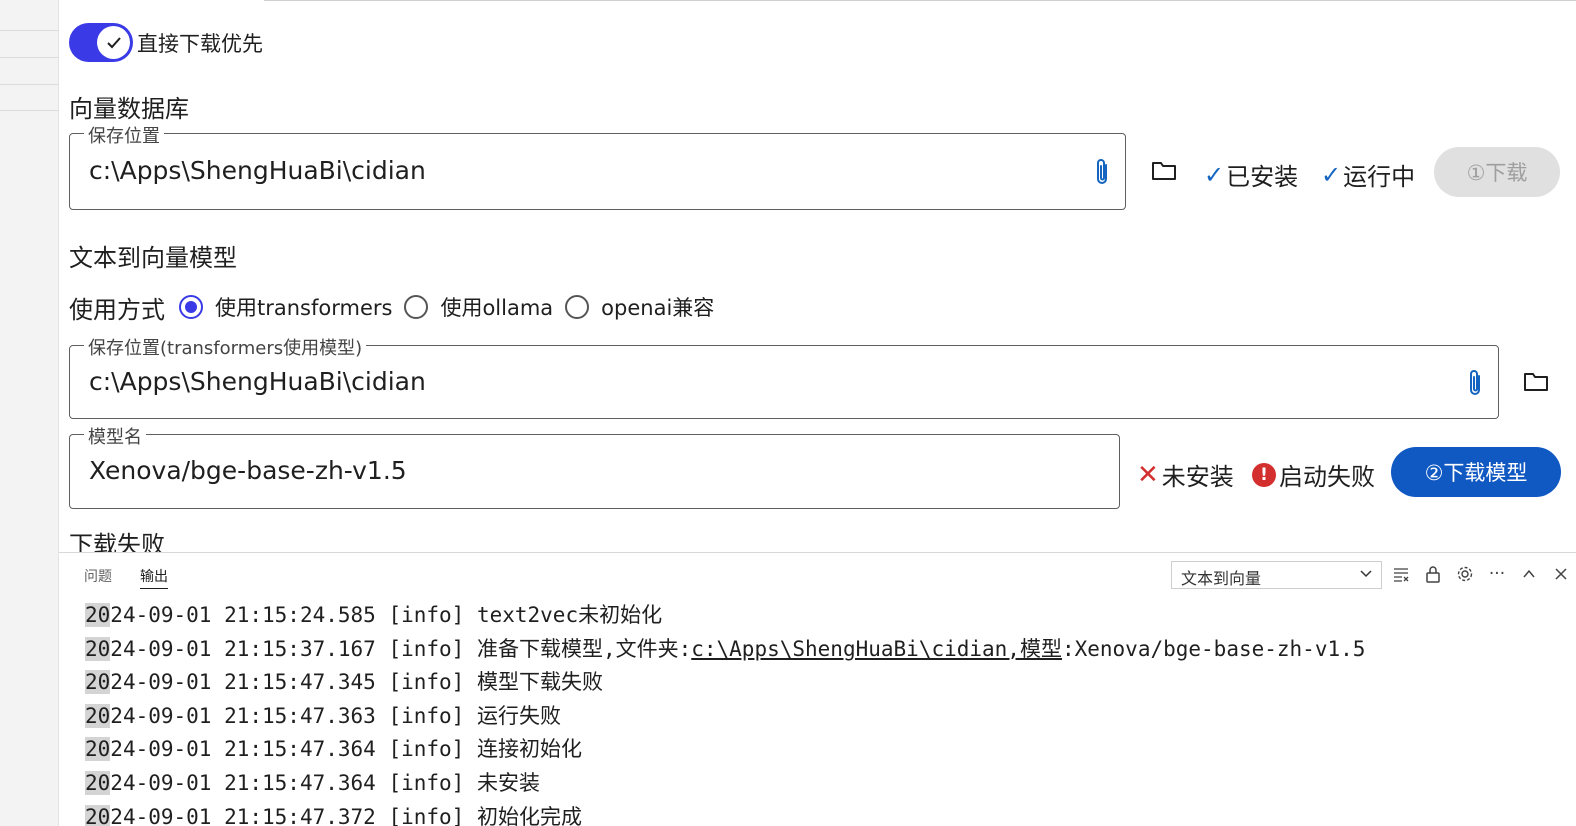  What do you see at coordinates (333, 749) in the screenshot?
I see `log-line: 2024-09-01 21:15:47.364 [info] 连接初始化` at bounding box center [333, 749].